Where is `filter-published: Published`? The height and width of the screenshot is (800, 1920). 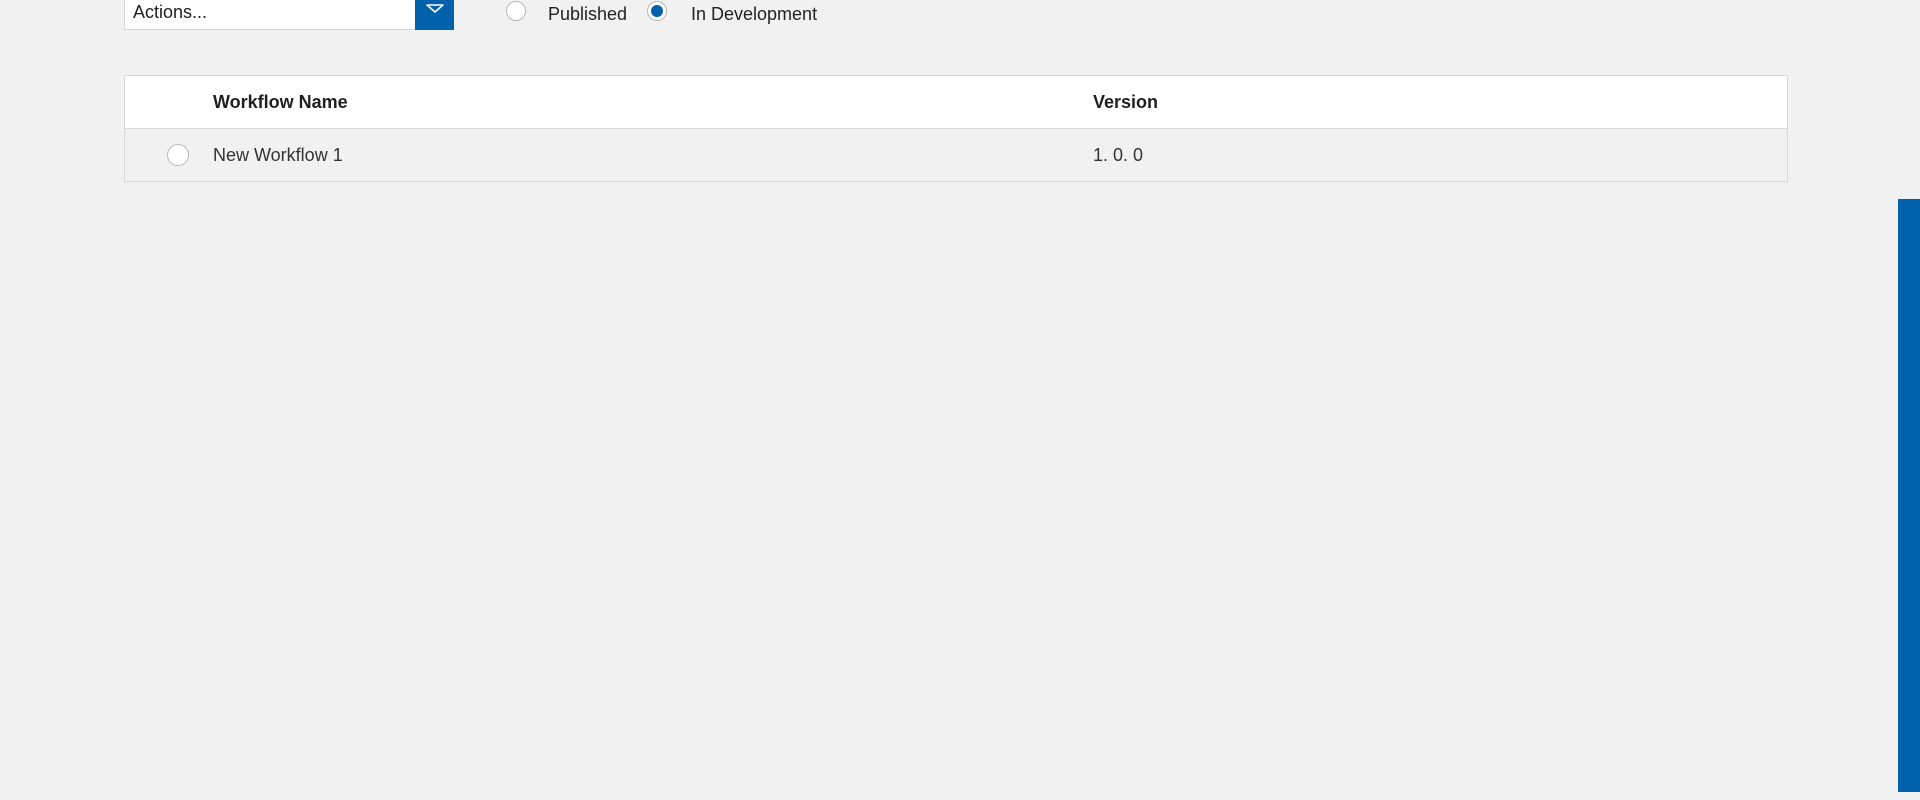 filter-published: Published is located at coordinates (566, 14).